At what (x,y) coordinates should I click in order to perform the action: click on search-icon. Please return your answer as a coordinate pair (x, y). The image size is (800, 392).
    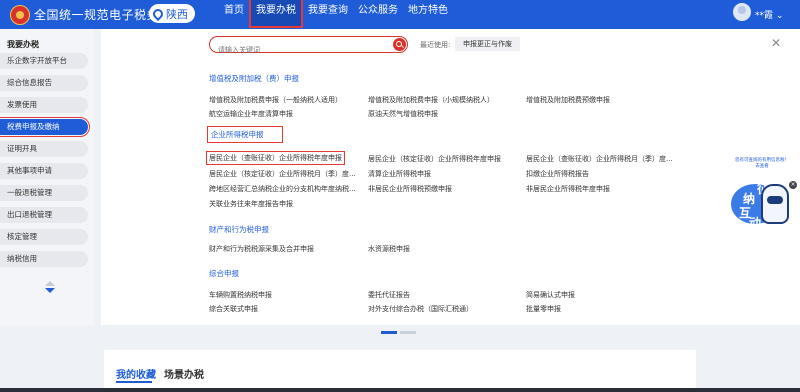
    Looking at the image, I should click on (399, 44).